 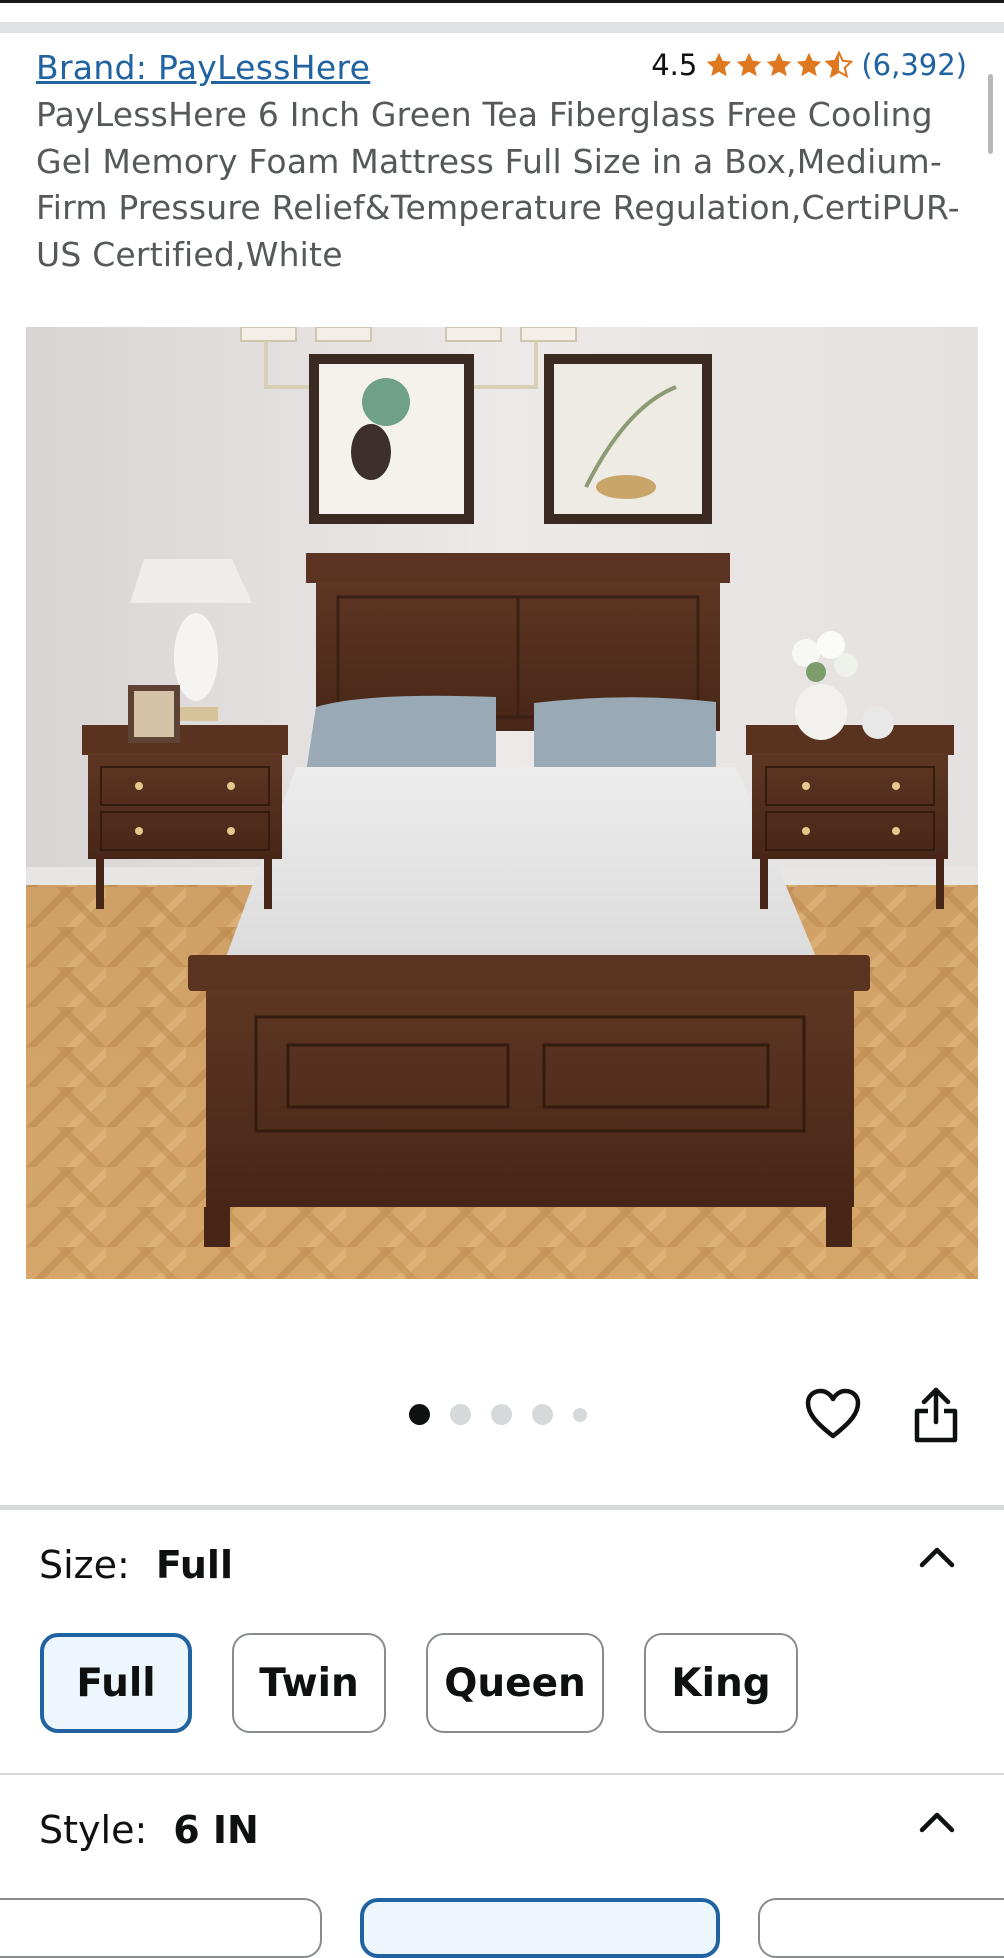 I want to click on style-selected-value: 6 IN, so click(x=216, y=1830).